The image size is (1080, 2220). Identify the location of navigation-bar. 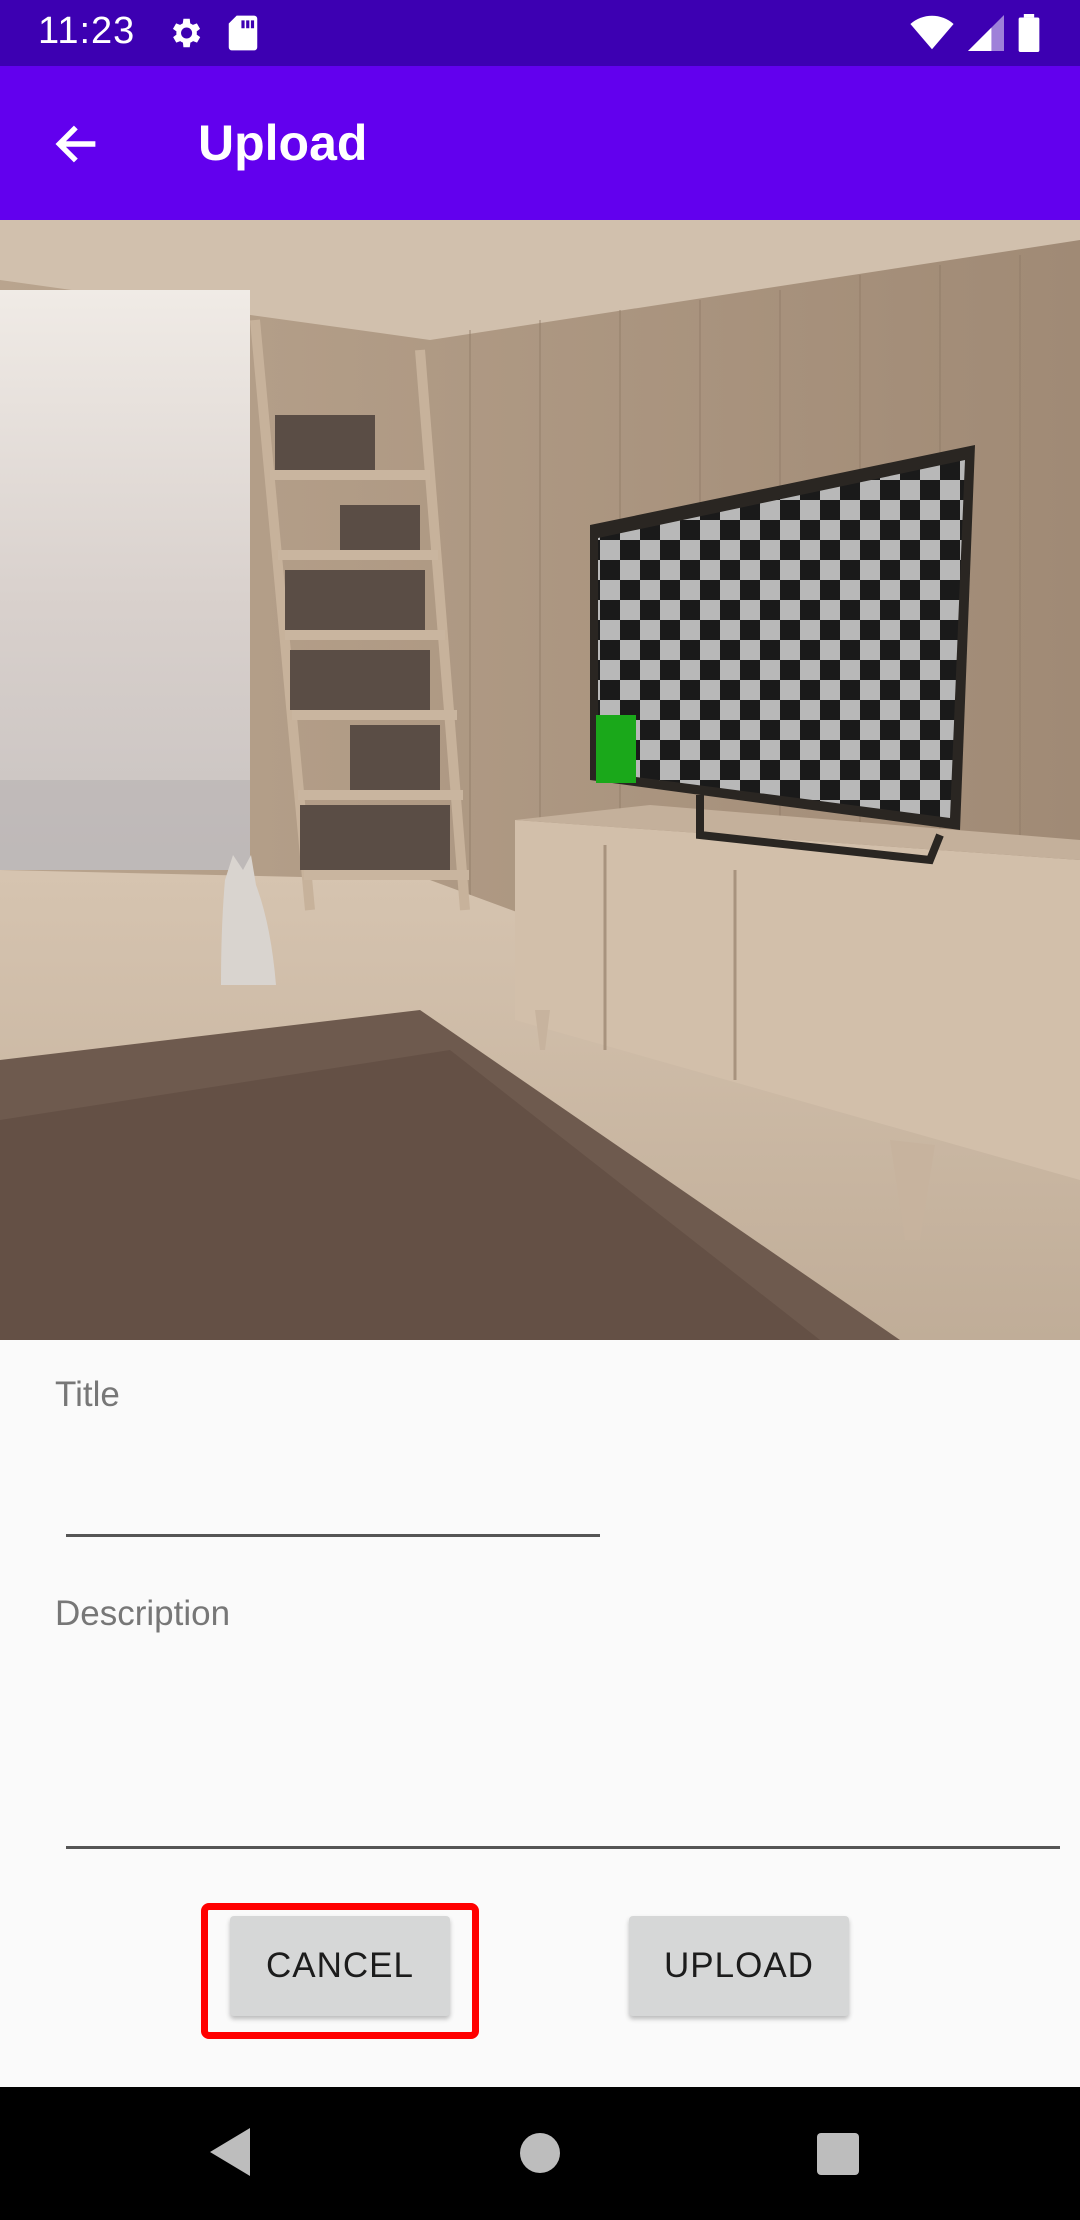
(540, 2153).